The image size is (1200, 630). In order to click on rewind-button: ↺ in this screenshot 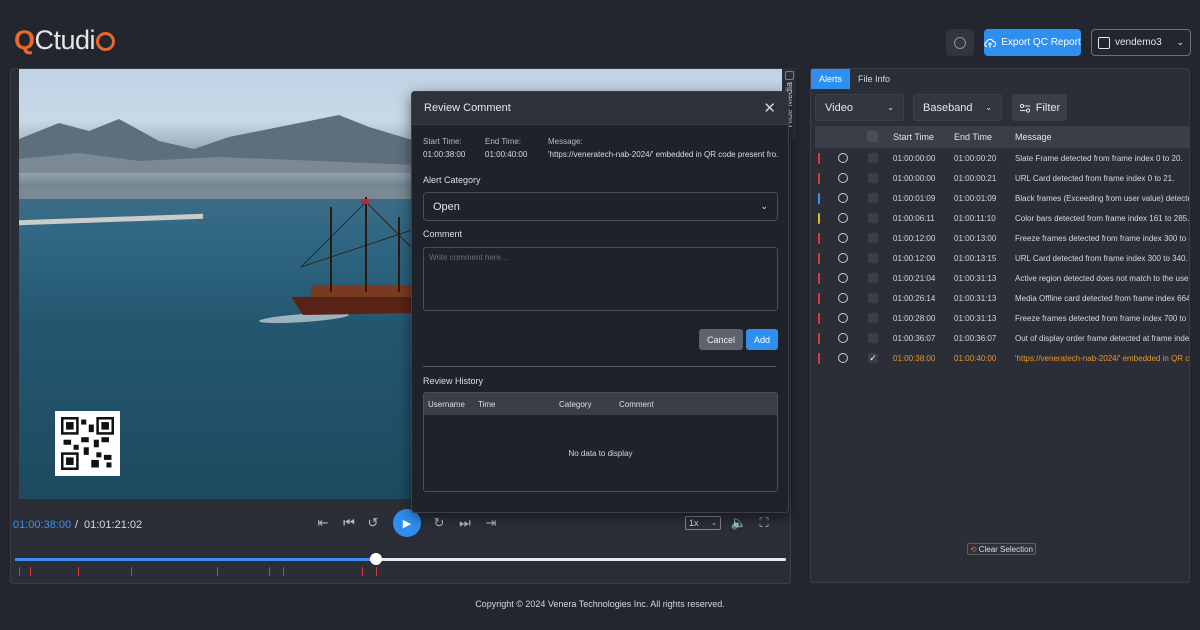, I will do `click(373, 523)`.